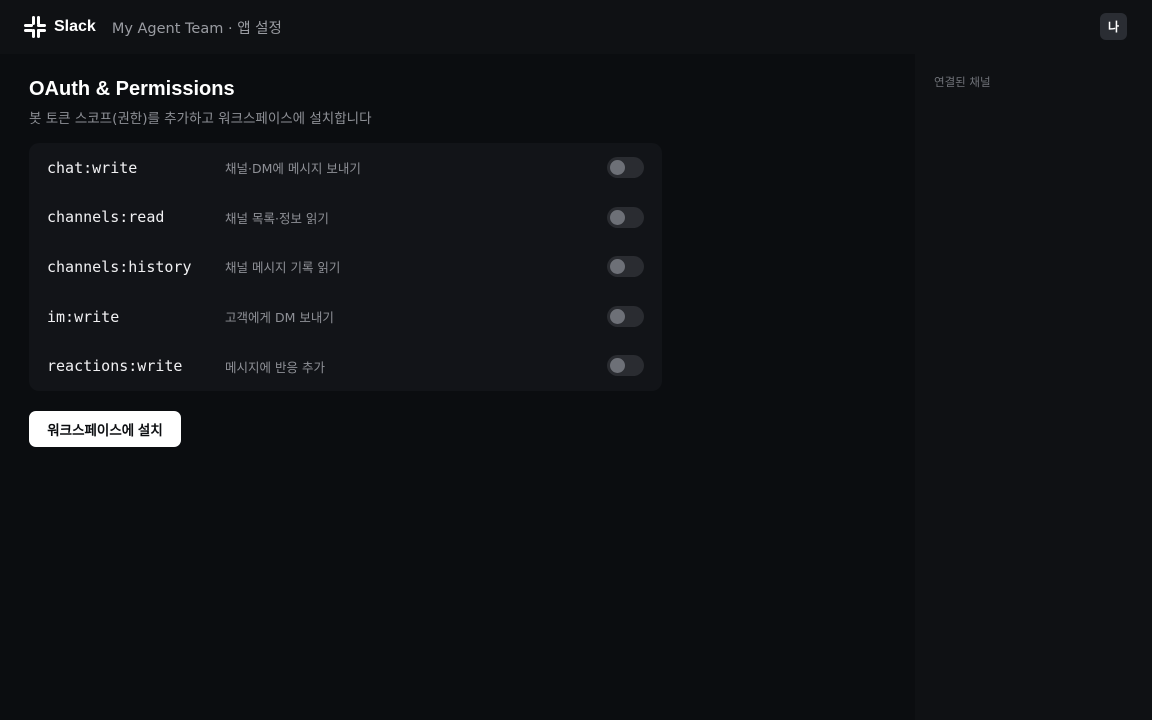  I want to click on scope-row-im-write: im:write 고객에게 DM 보내기, so click(345, 317).